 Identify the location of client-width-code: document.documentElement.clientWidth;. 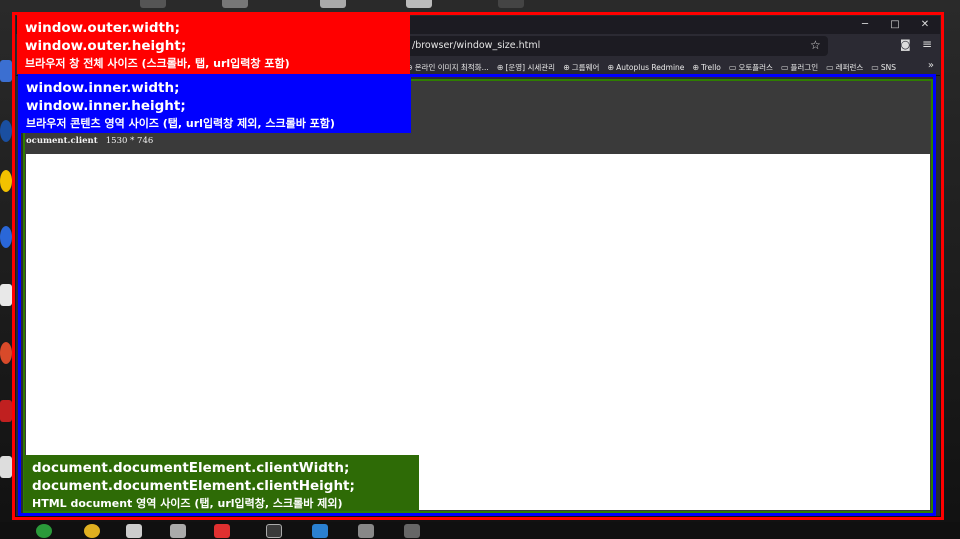
(191, 468).